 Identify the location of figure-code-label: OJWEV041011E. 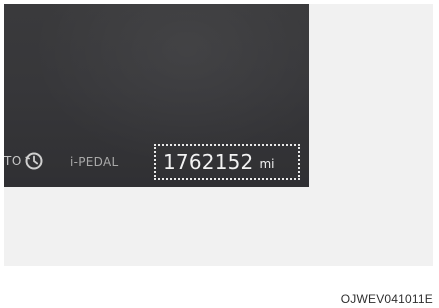
(386, 299).